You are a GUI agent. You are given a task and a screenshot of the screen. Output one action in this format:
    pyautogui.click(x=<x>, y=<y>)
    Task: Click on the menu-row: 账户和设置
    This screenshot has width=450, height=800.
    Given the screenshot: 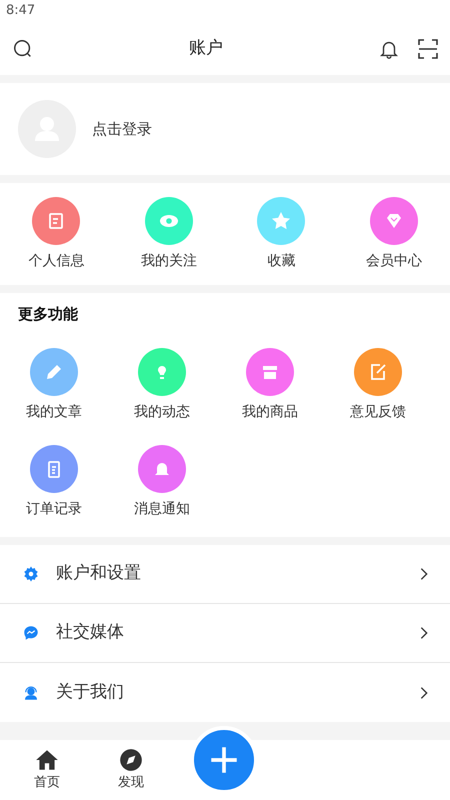 What is the action you would take?
    pyautogui.click(x=225, y=574)
    